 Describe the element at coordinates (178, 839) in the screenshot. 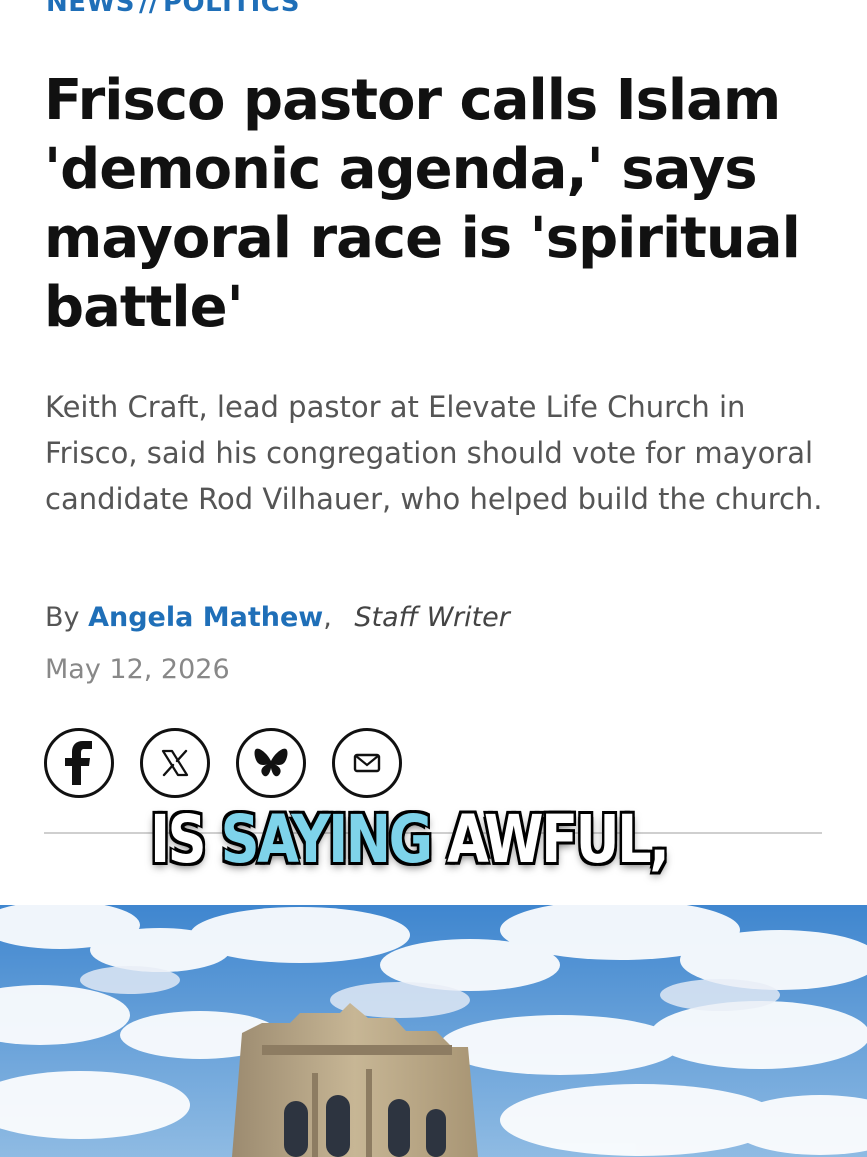

I see `caption-word-1: IS` at that location.